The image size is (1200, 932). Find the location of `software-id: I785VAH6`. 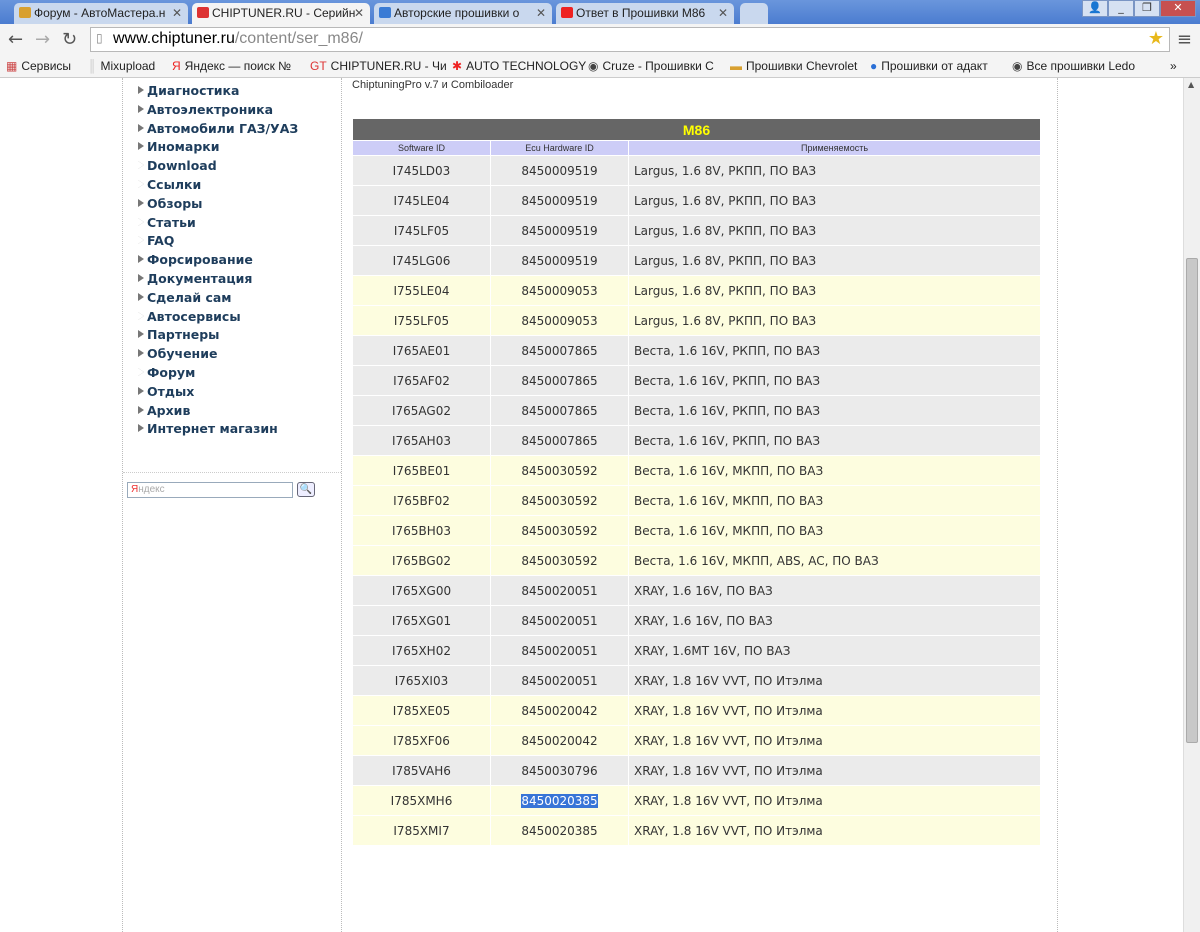

software-id: I785VAH6 is located at coordinates (421, 770).